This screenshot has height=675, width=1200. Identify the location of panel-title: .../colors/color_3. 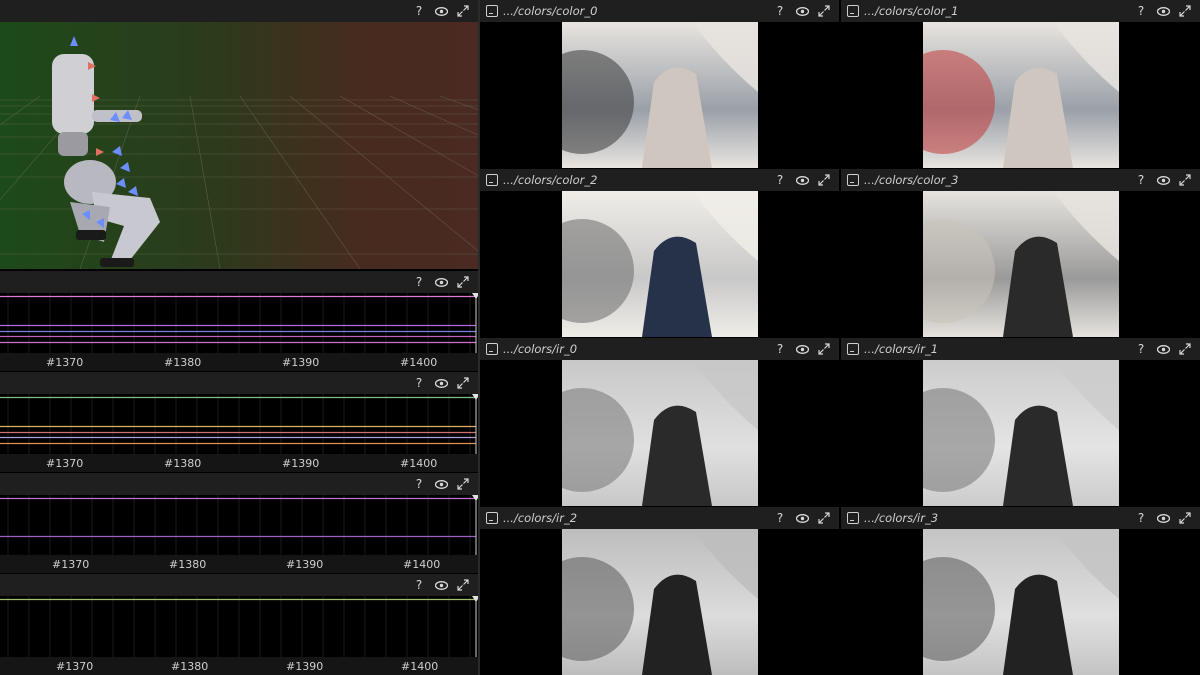
(911, 180).